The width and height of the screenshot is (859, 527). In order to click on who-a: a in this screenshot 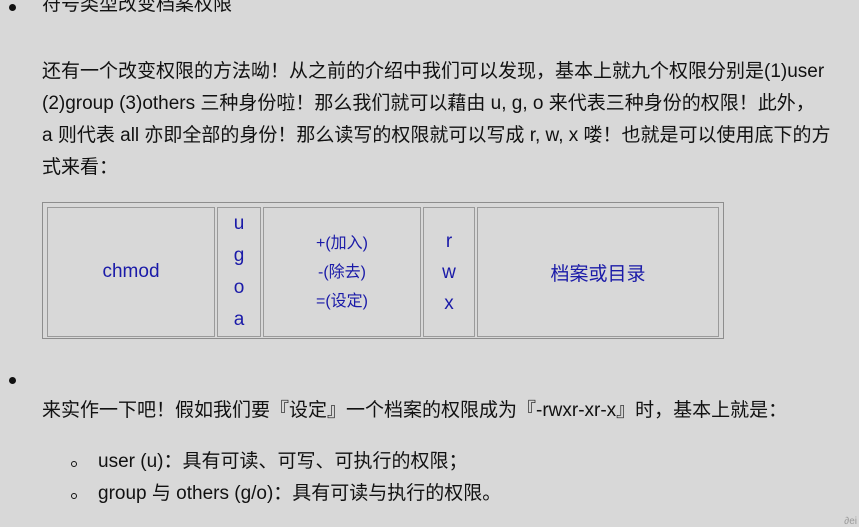, I will do `click(239, 319)`.